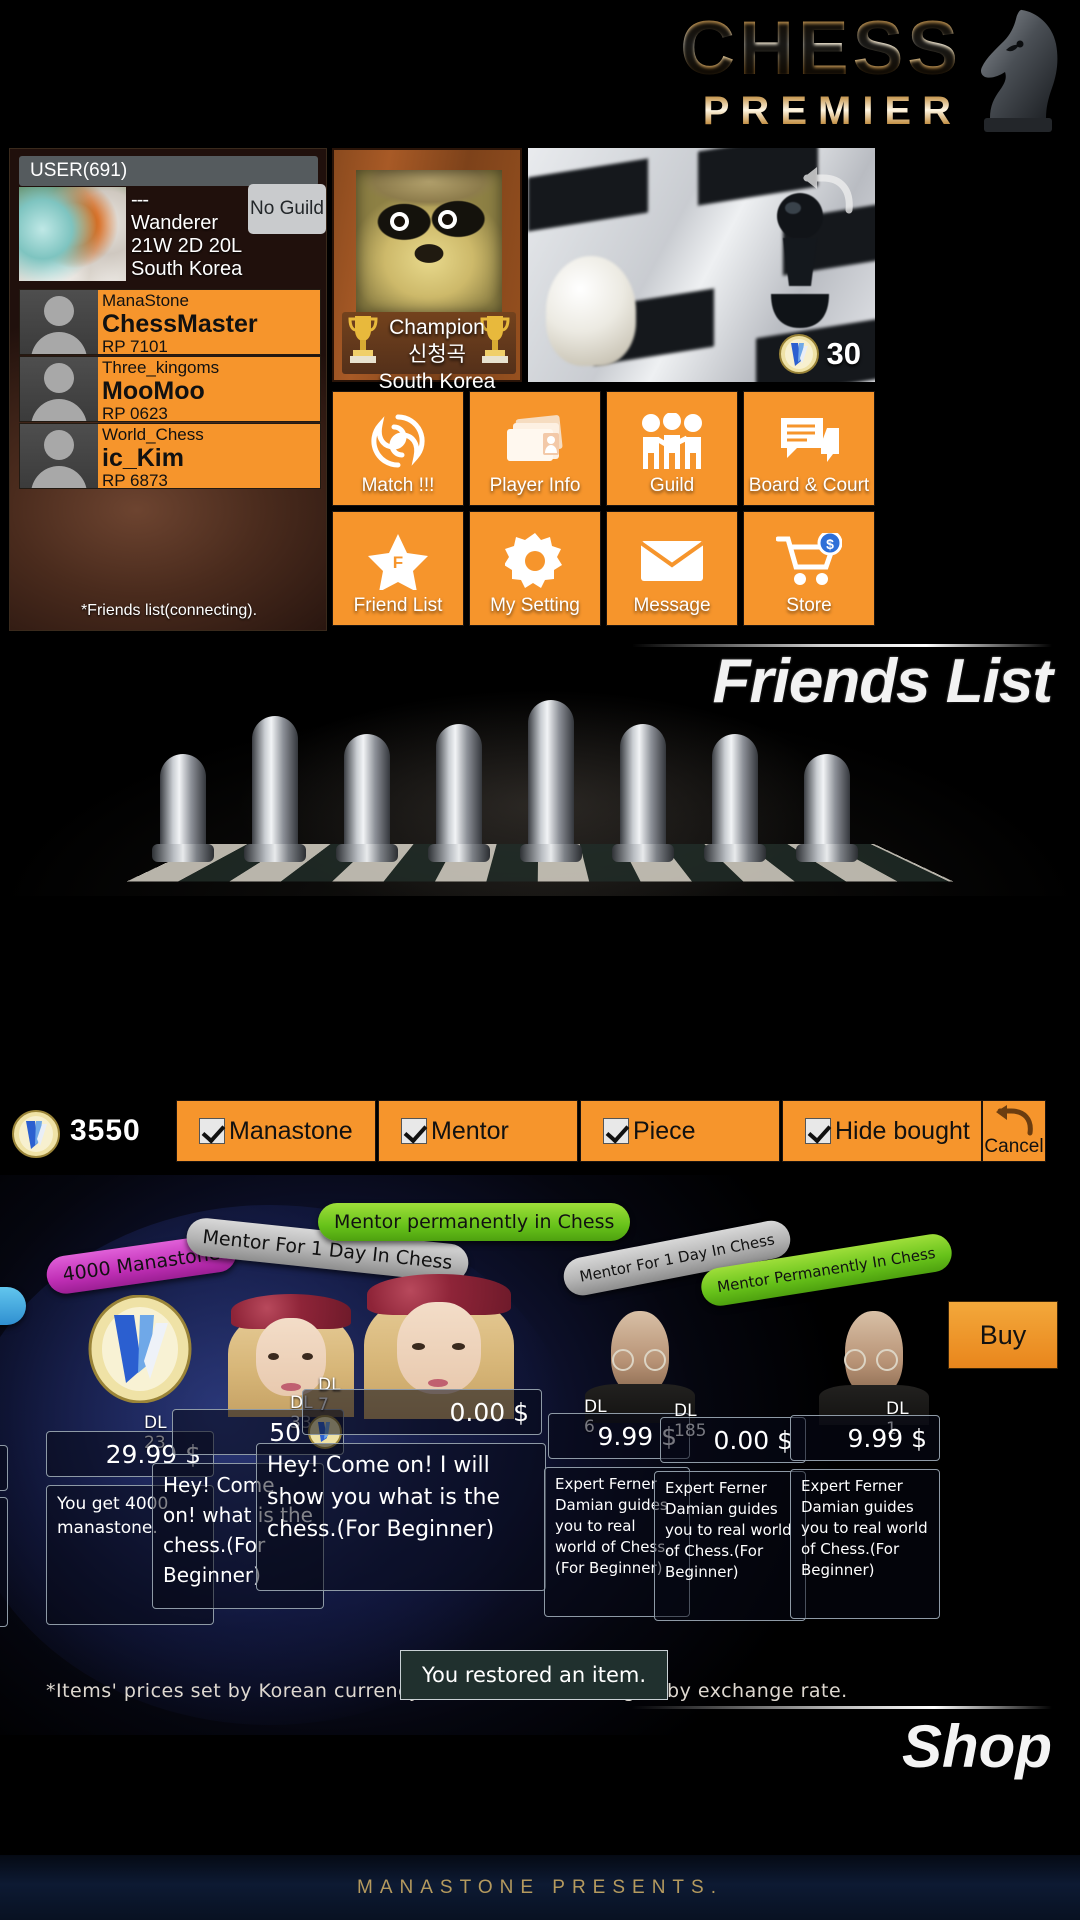  Describe the element at coordinates (429, 352) in the screenshot. I see `champion-plate: Champion 신청곡 South Korea` at that location.